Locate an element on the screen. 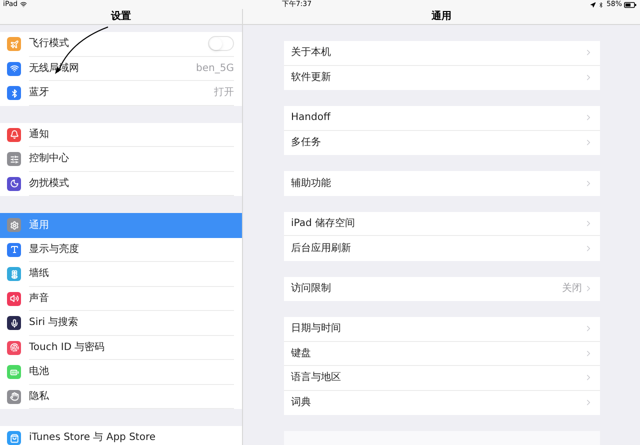 This screenshot has height=445, width=640. sidebar-item: 电池 is located at coordinates (121, 372).